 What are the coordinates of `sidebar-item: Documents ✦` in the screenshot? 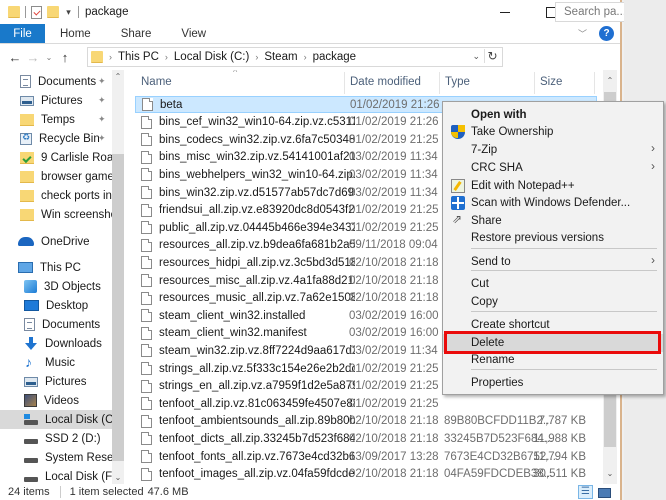 It's located at (56, 81).